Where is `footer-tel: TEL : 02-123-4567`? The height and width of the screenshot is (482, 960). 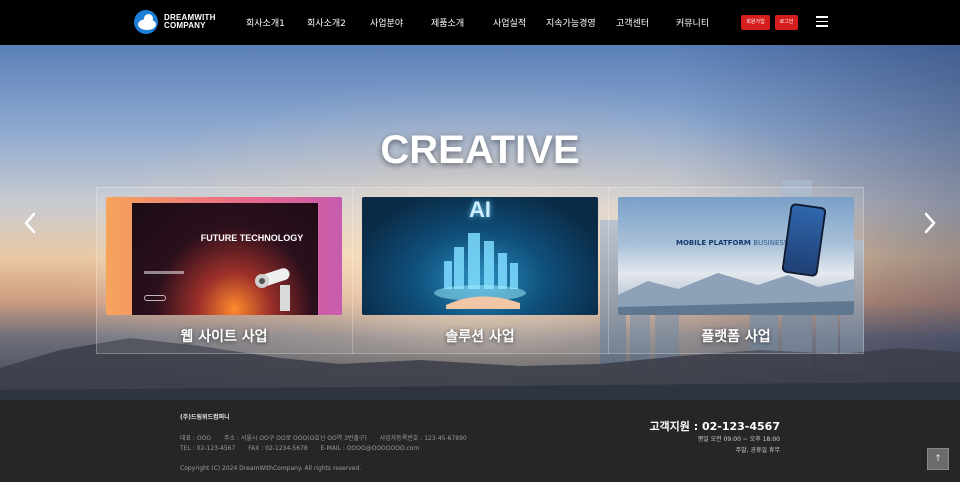
footer-tel: TEL : 02-123-4567 is located at coordinates (208, 448).